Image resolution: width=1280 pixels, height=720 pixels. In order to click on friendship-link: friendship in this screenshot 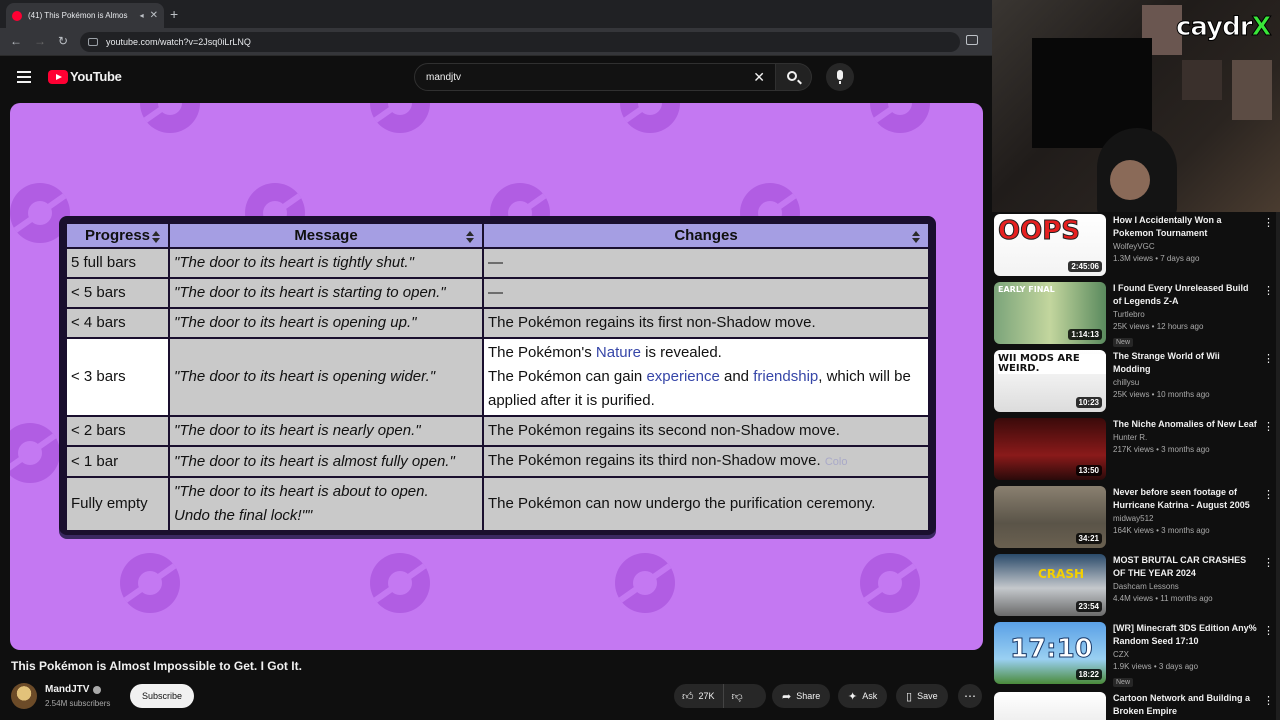, I will do `click(785, 376)`.